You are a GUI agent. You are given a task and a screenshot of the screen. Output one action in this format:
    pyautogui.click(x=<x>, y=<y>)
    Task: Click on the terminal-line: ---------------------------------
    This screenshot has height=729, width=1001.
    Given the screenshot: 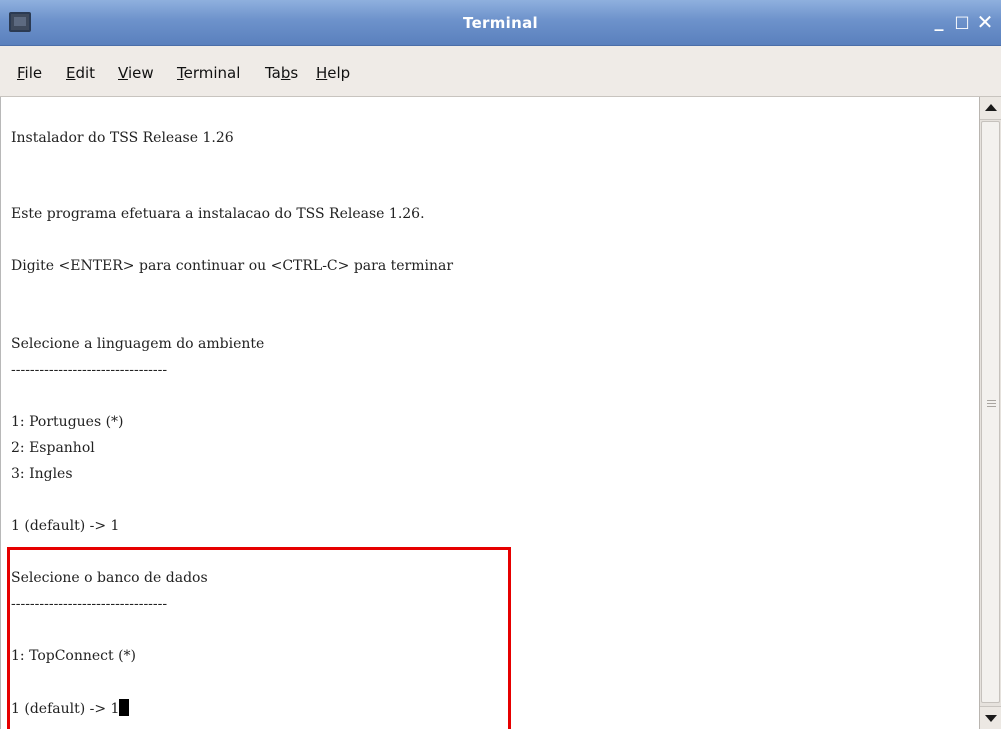 What is the action you would take?
    pyautogui.click(x=89, y=370)
    